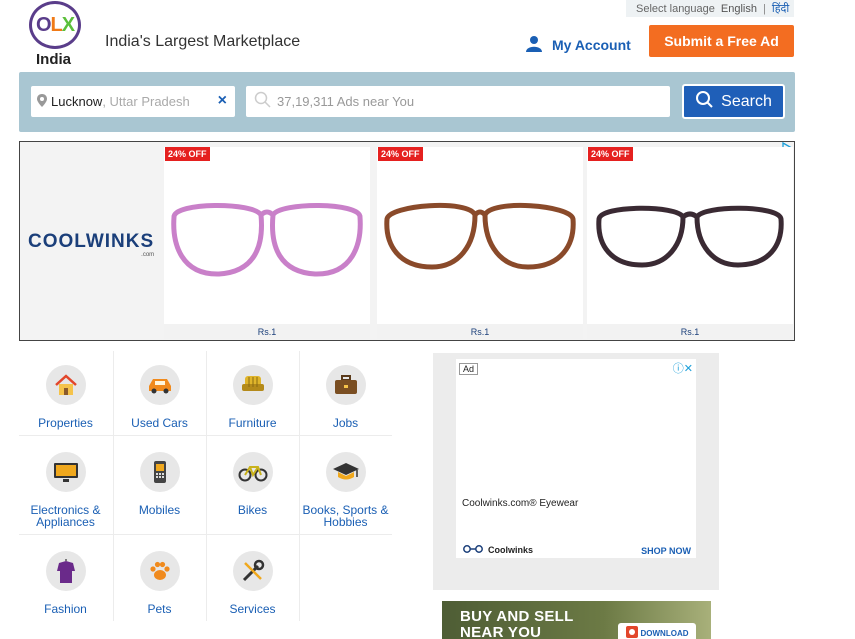 The height and width of the screenshot is (639, 855). I want to click on graduation-cap-icon, so click(345, 472).